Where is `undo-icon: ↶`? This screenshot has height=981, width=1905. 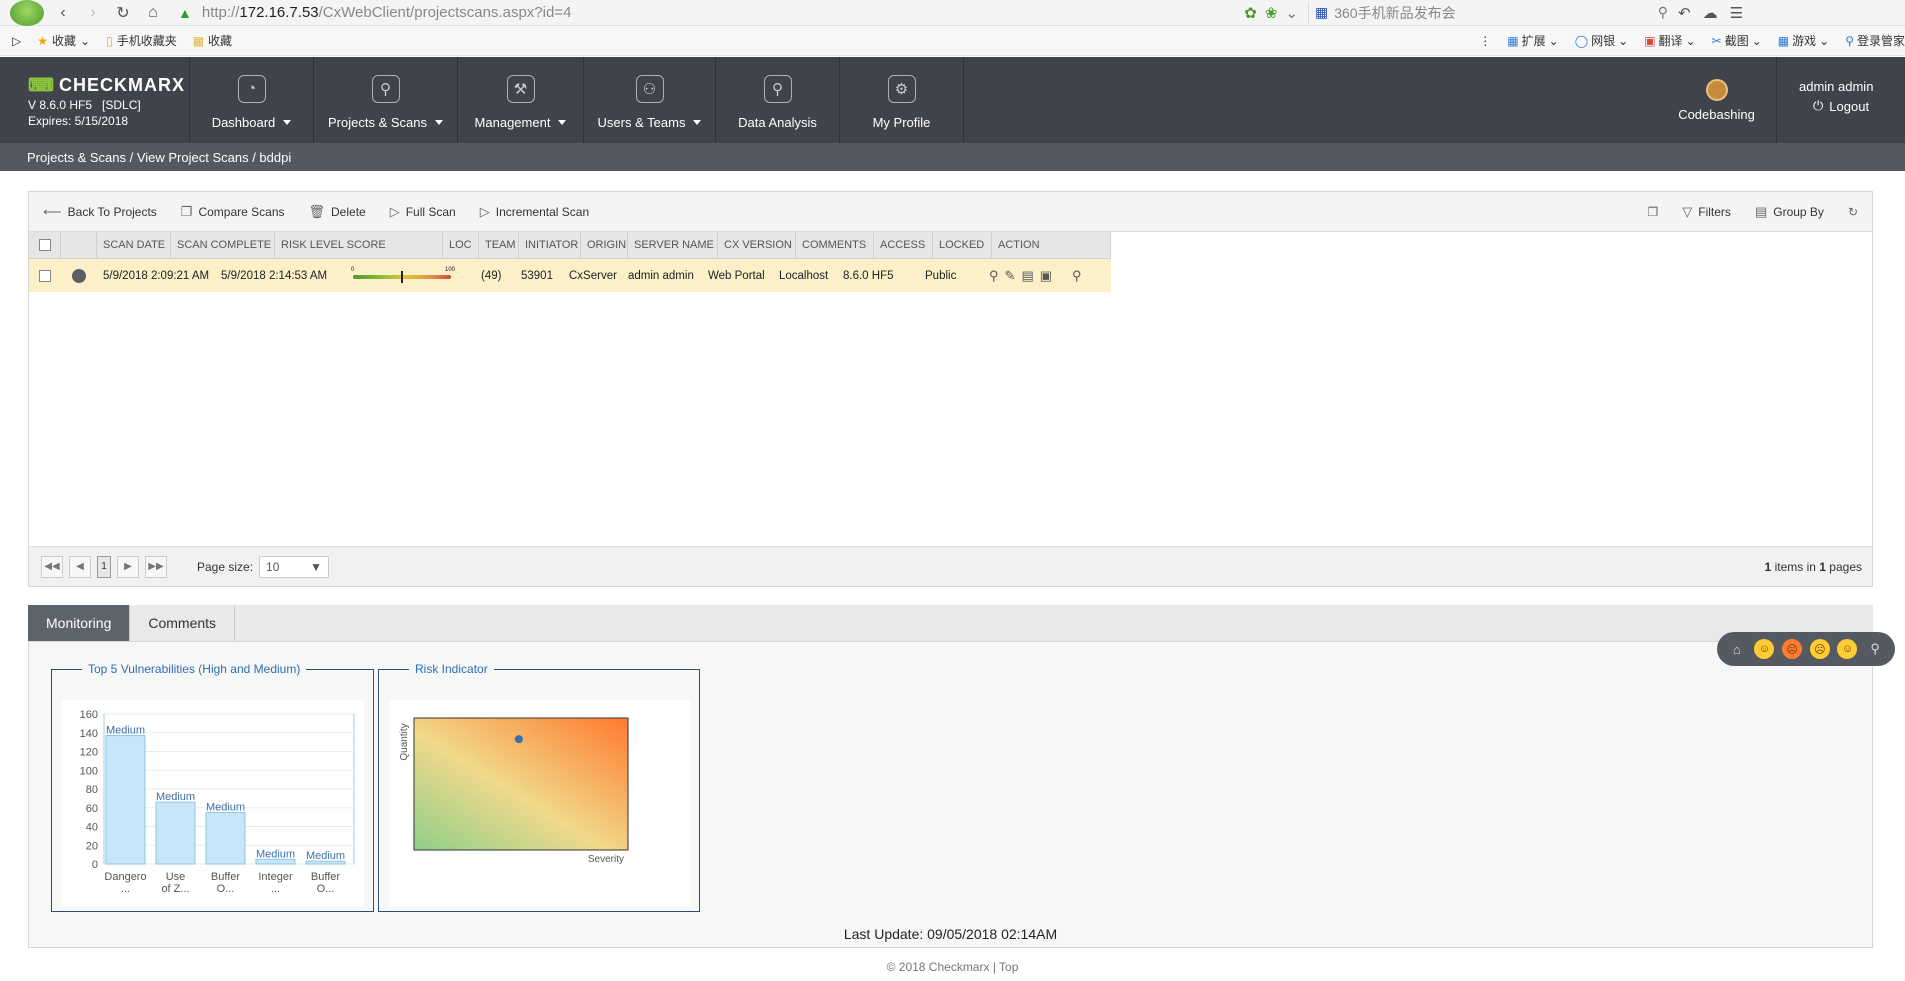 undo-icon: ↶ is located at coordinates (1684, 13).